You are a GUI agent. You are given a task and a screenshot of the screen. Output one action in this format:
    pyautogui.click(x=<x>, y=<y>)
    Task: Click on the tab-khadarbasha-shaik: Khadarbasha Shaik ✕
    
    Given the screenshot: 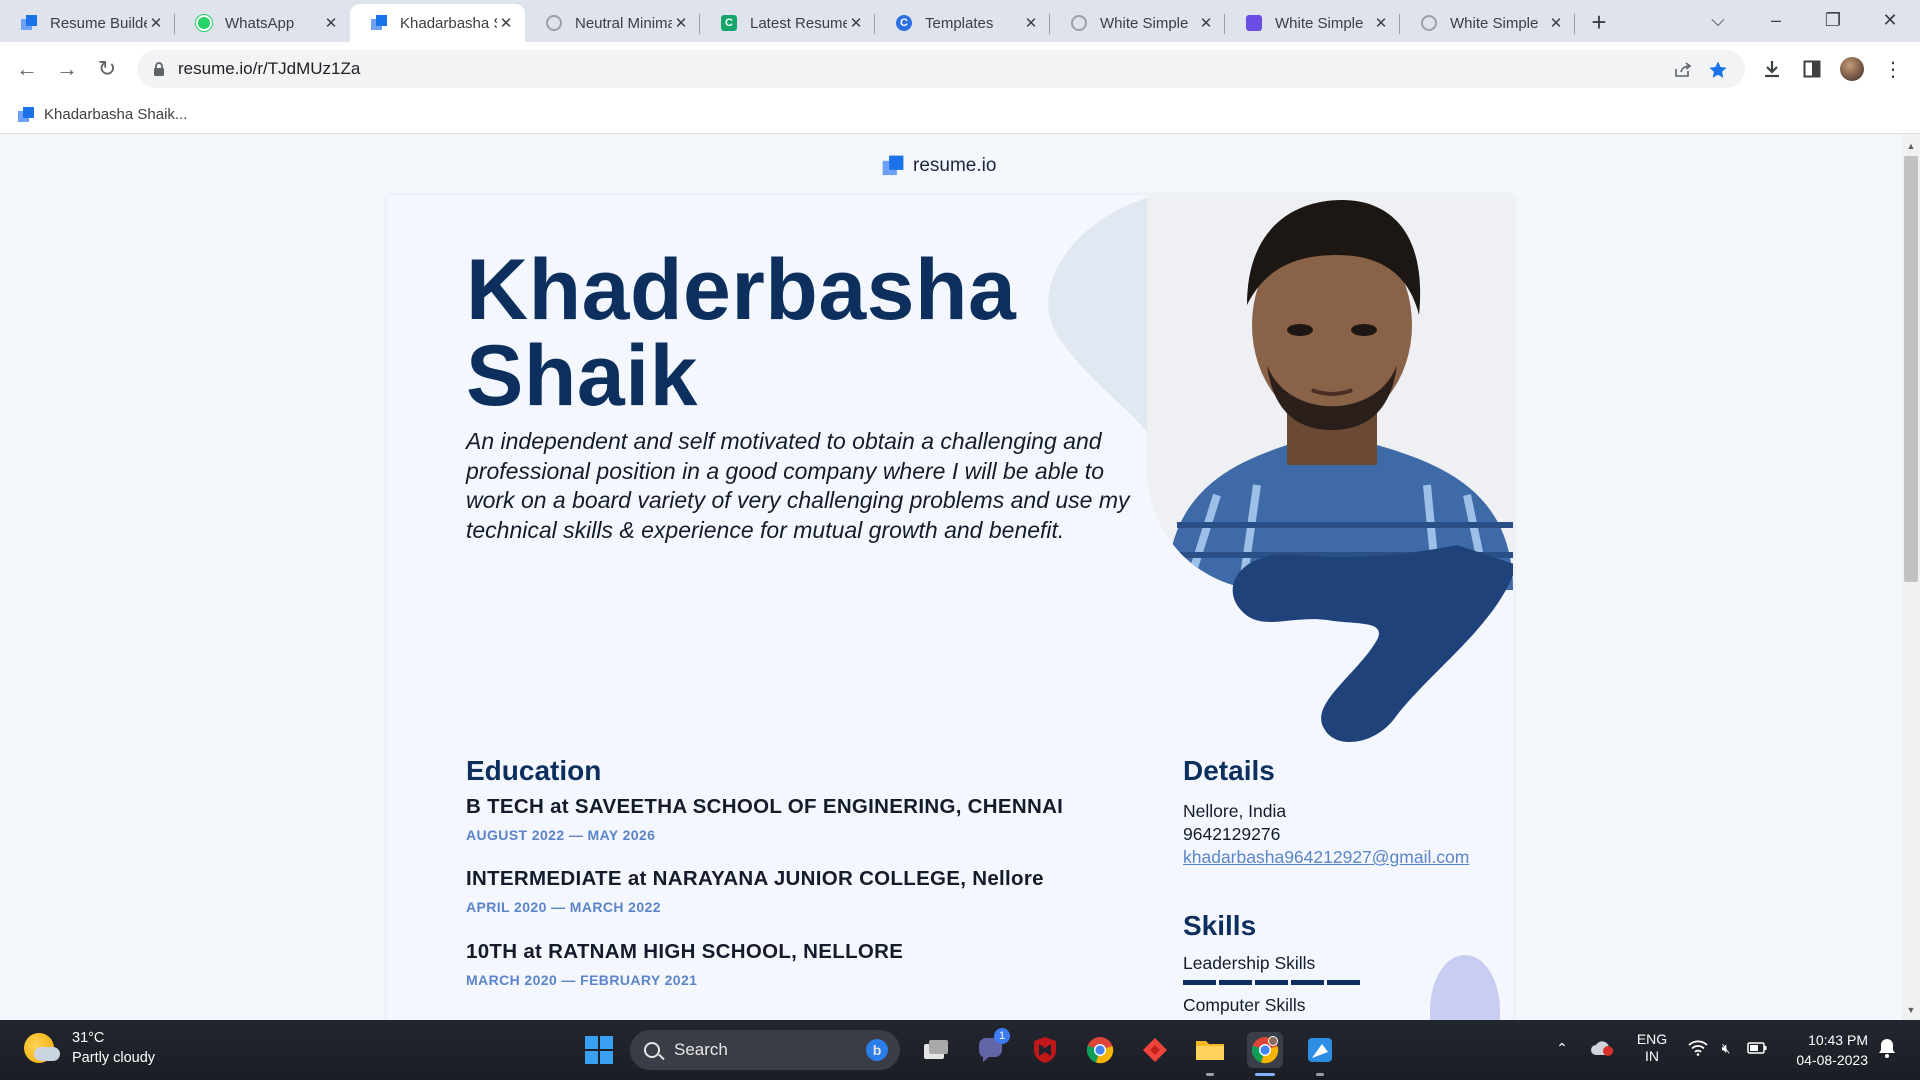 What is the action you would take?
    pyautogui.click(x=437, y=23)
    